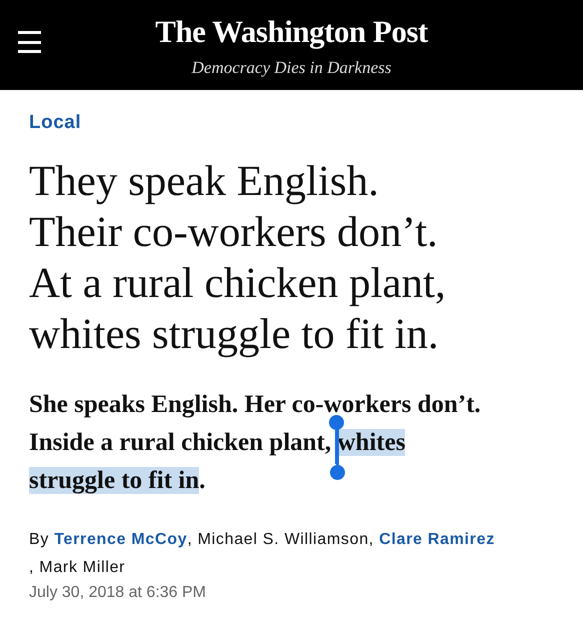 The width and height of the screenshot is (583, 640). I want to click on publish-date: July 30, 2018 at 6:36 PM, so click(117, 593).